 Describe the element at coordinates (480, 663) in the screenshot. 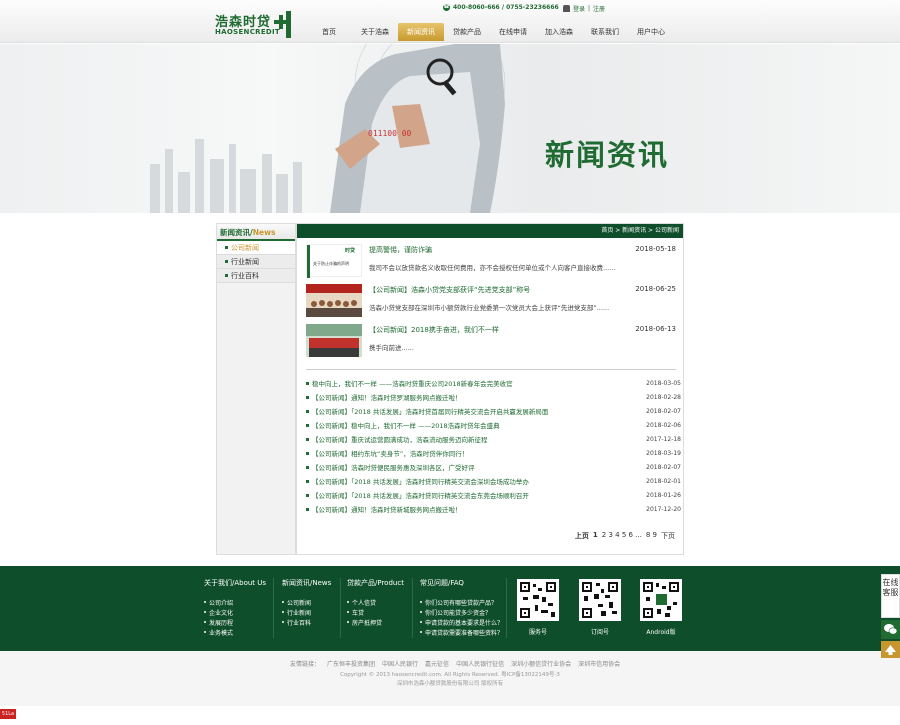

I see `friend-link: 中国人民银行征信` at that location.